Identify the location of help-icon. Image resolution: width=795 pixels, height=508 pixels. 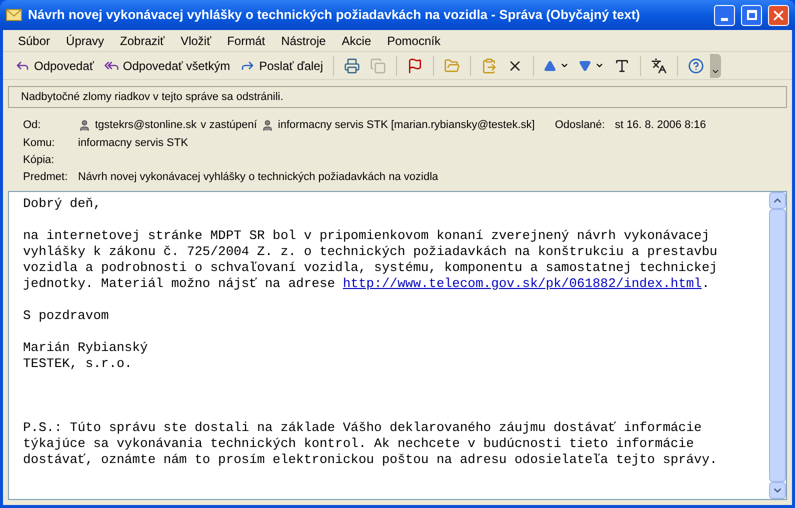
(696, 66).